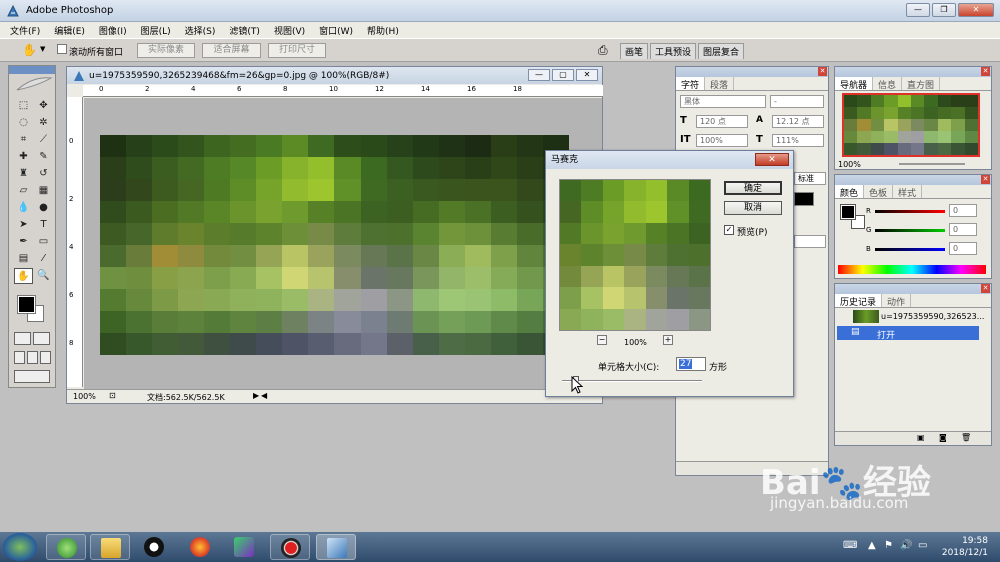  I want to click on crop-tool-icon: ⌗, so click(23, 140).